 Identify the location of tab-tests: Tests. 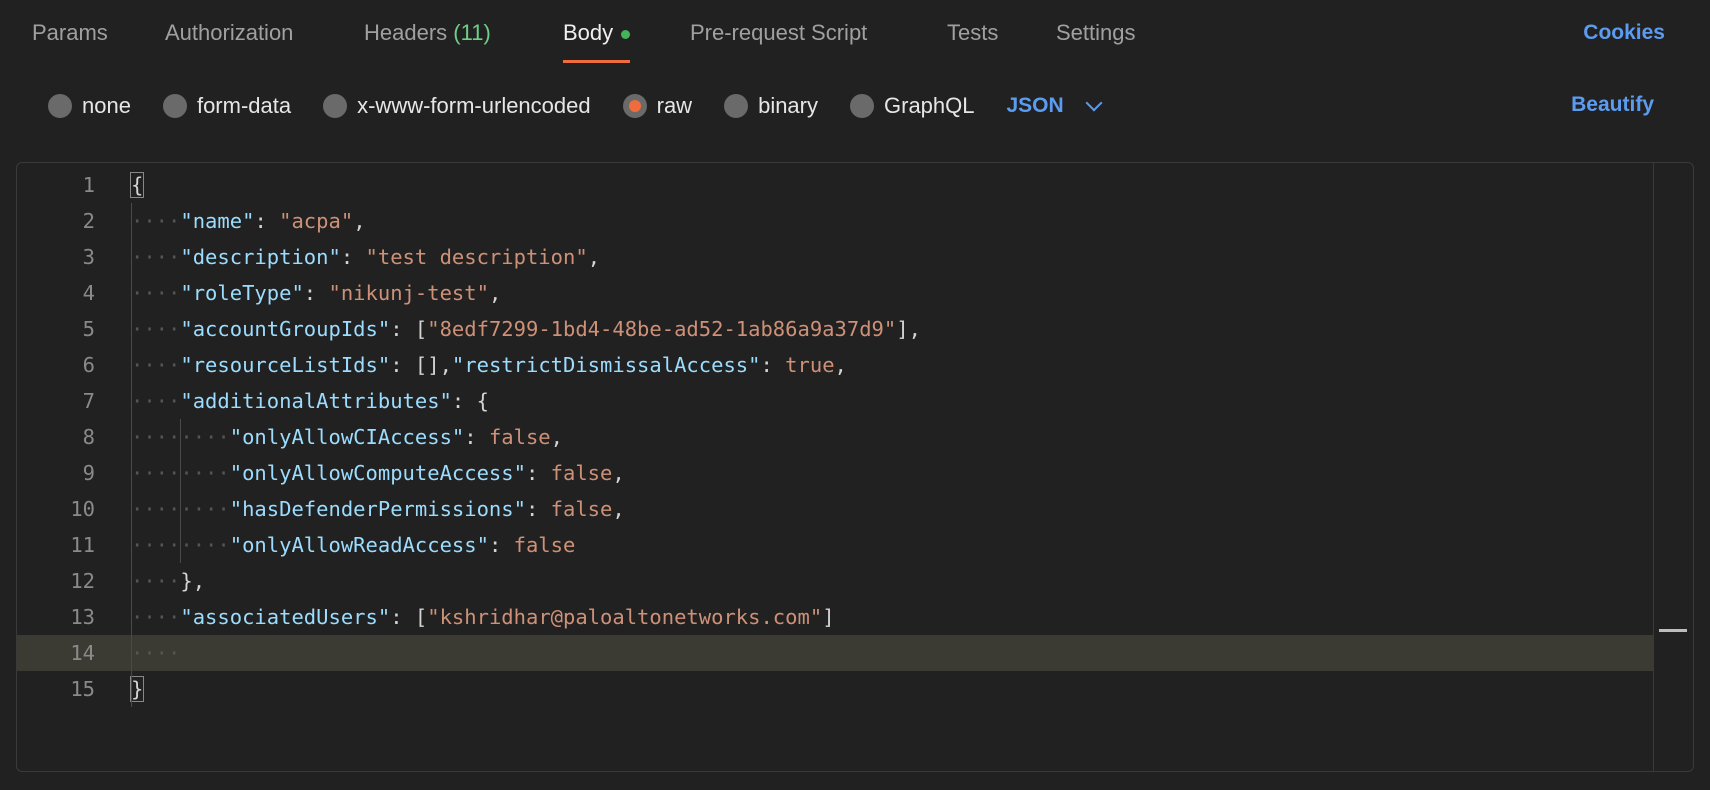
(972, 33).